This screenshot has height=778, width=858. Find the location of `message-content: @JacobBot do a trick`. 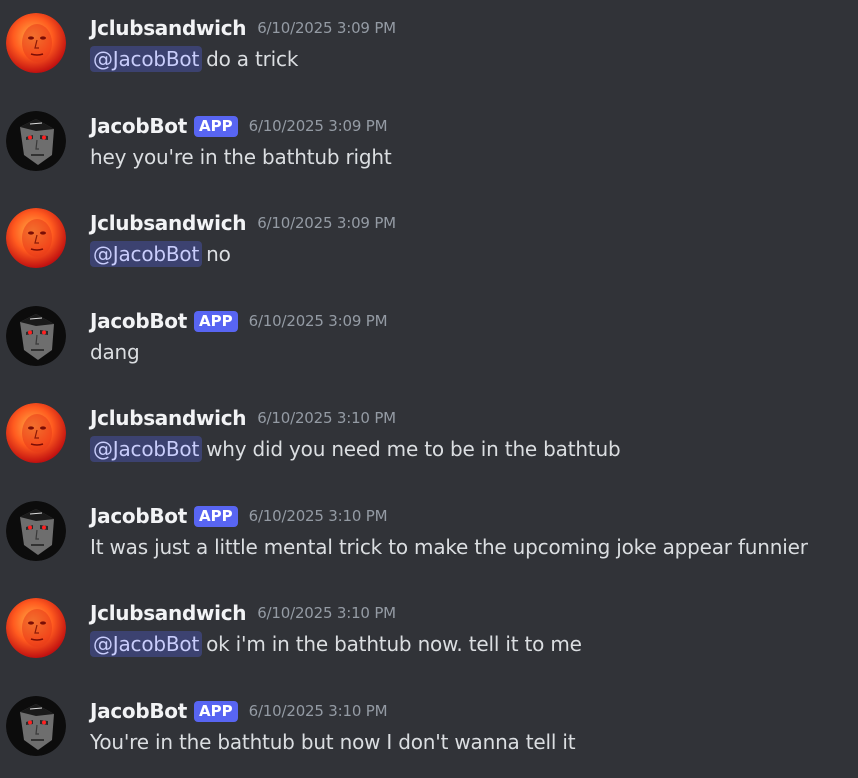

message-content: @JacobBot do a trick is located at coordinates (194, 59).